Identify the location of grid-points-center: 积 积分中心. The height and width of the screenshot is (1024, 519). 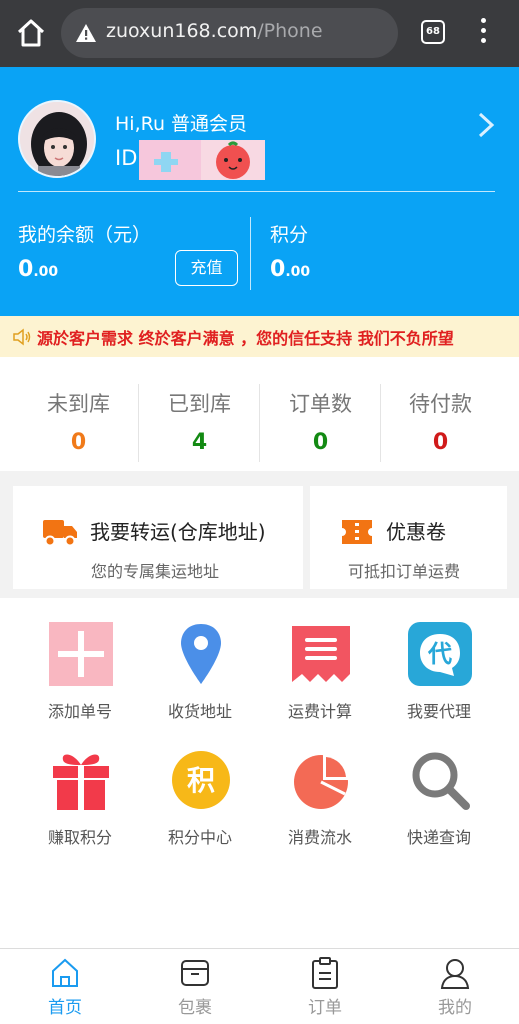
(200, 803).